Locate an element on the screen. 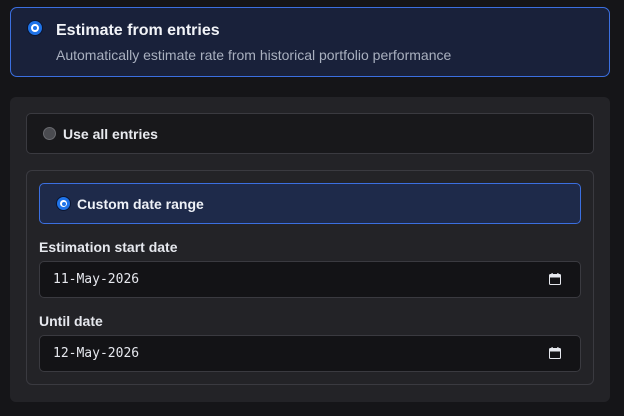 Image resolution: width=624 pixels, height=416 pixels. custom-date-range-label: Custom date range is located at coordinates (140, 204).